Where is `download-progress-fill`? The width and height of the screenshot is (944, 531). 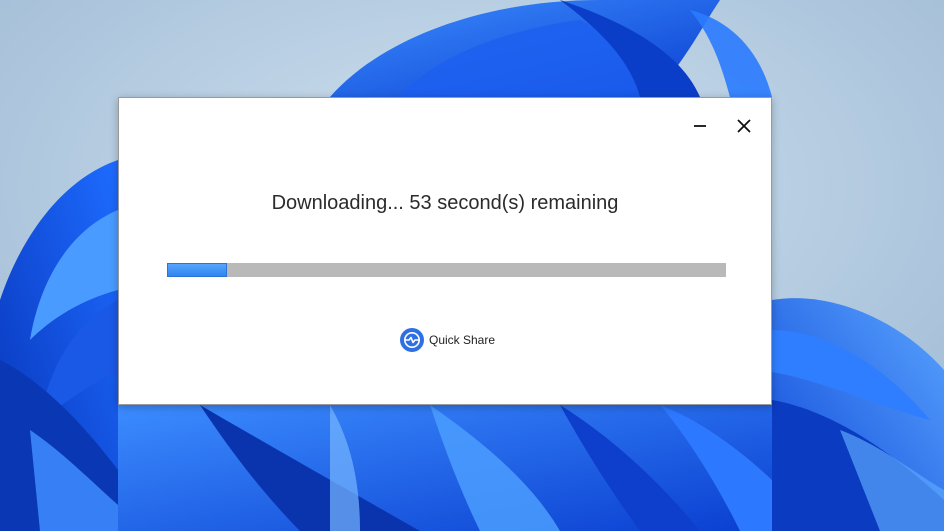 download-progress-fill is located at coordinates (197, 270).